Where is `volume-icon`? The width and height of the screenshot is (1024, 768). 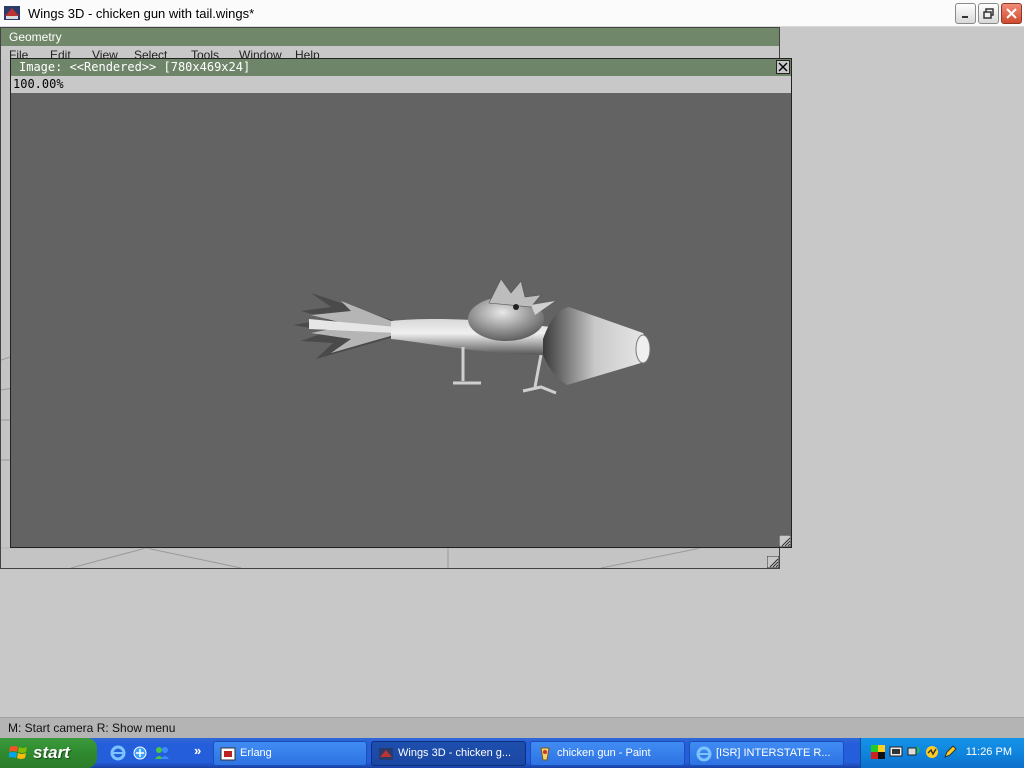 volume-icon is located at coordinates (932, 752).